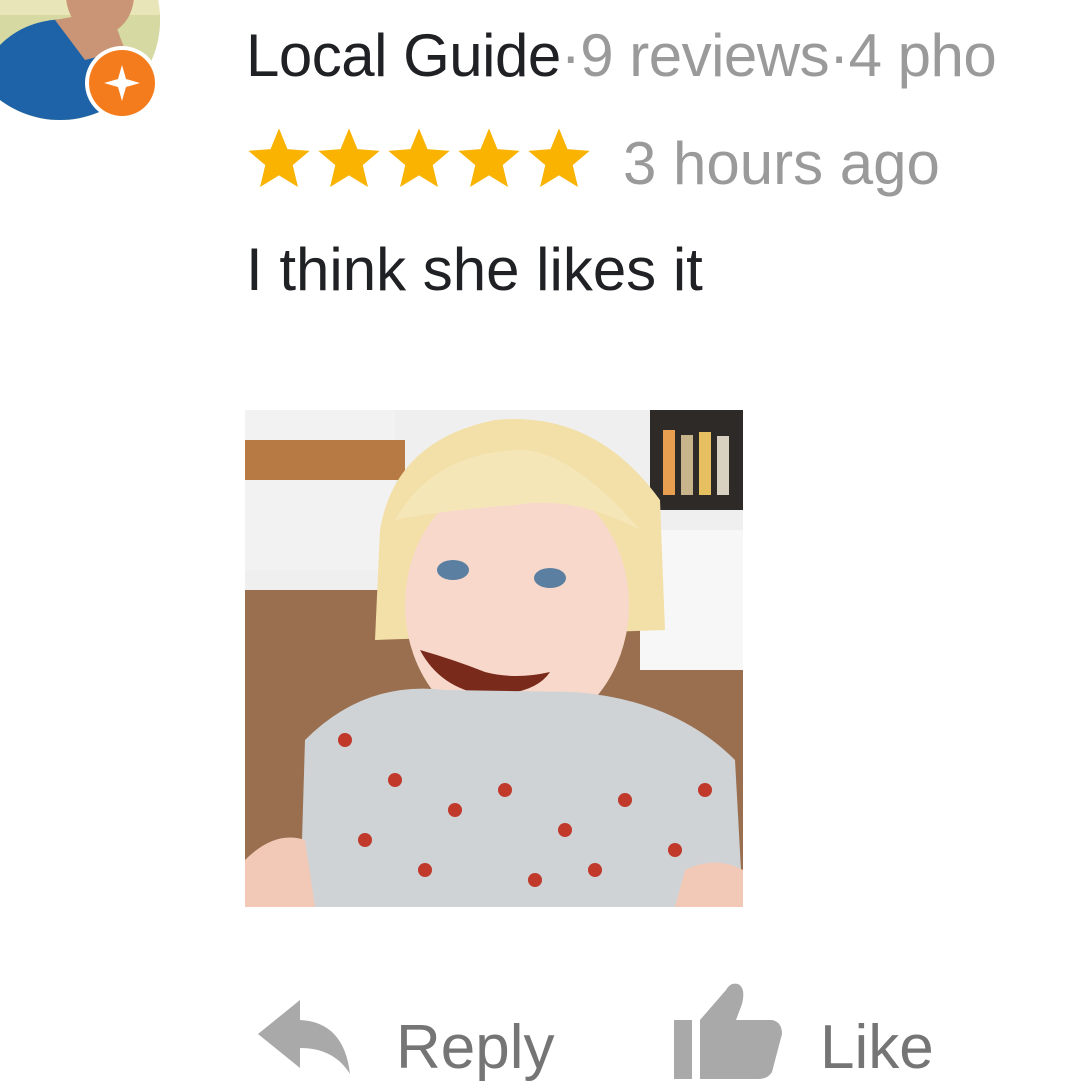 The width and height of the screenshot is (1080, 1084). I want to click on reply-button: Reply, so click(406, 1039).